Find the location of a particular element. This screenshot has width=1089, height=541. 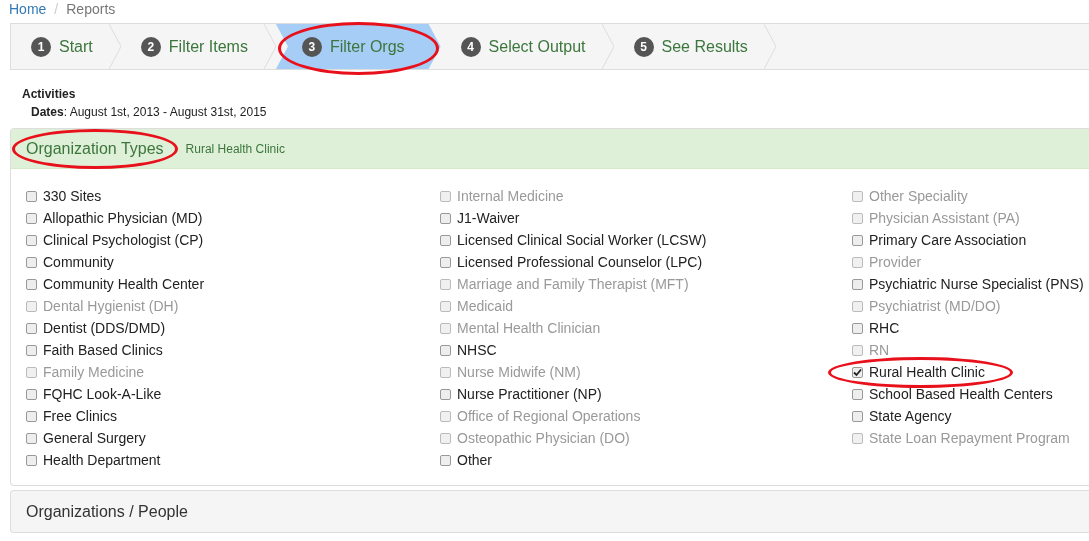

checkbox-label: State Agency is located at coordinates (910, 416).